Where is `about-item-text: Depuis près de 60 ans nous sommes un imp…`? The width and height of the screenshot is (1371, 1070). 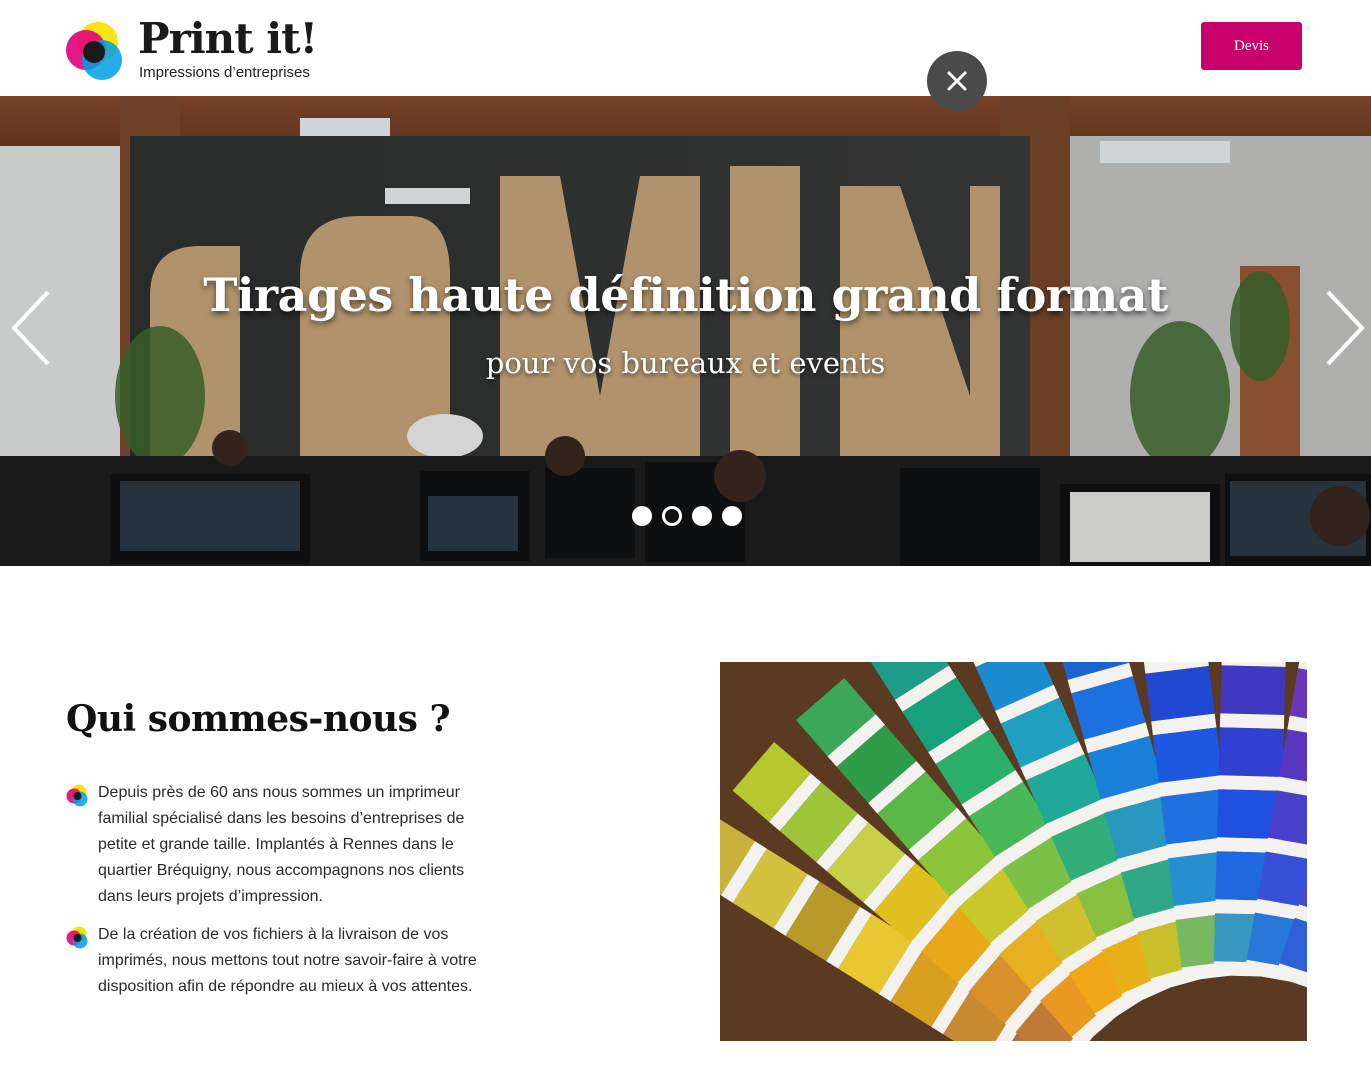 about-item-text: Depuis près de 60 ans nous sommes un imp… is located at coordinates (281, 844).